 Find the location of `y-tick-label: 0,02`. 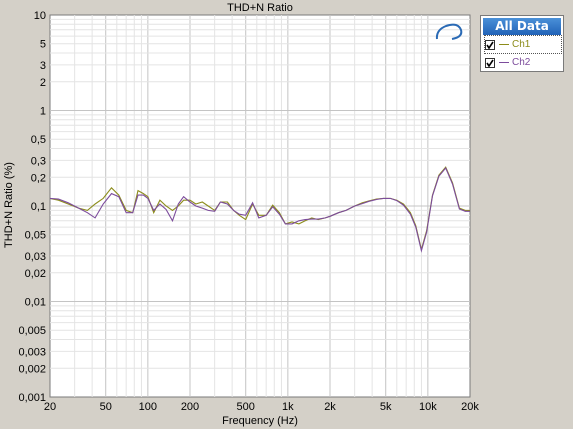

y-tick-label: 0,02 is located at coordinates (35, 274).